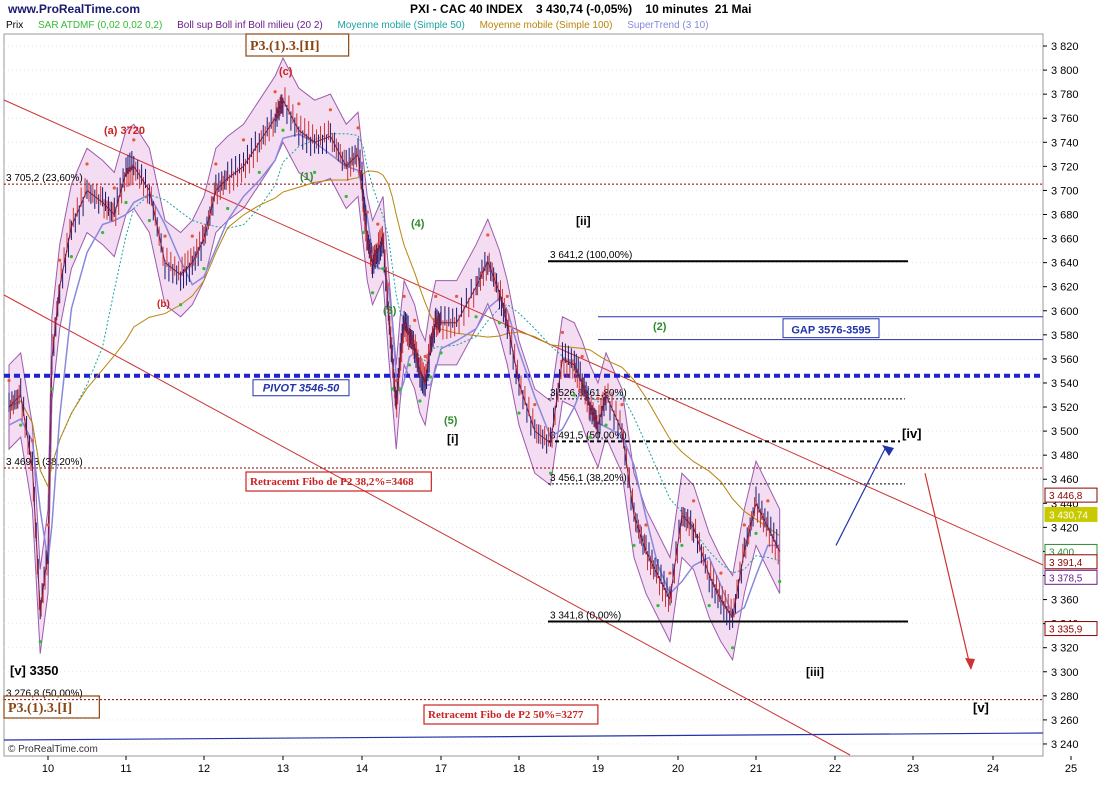 The width and height of the screenshot is (1100, 800). What do you see at coordinates (1065, 95) in the screenshot?
I see `y-tick-label: 3 780` at bounding box center [1065, 95].